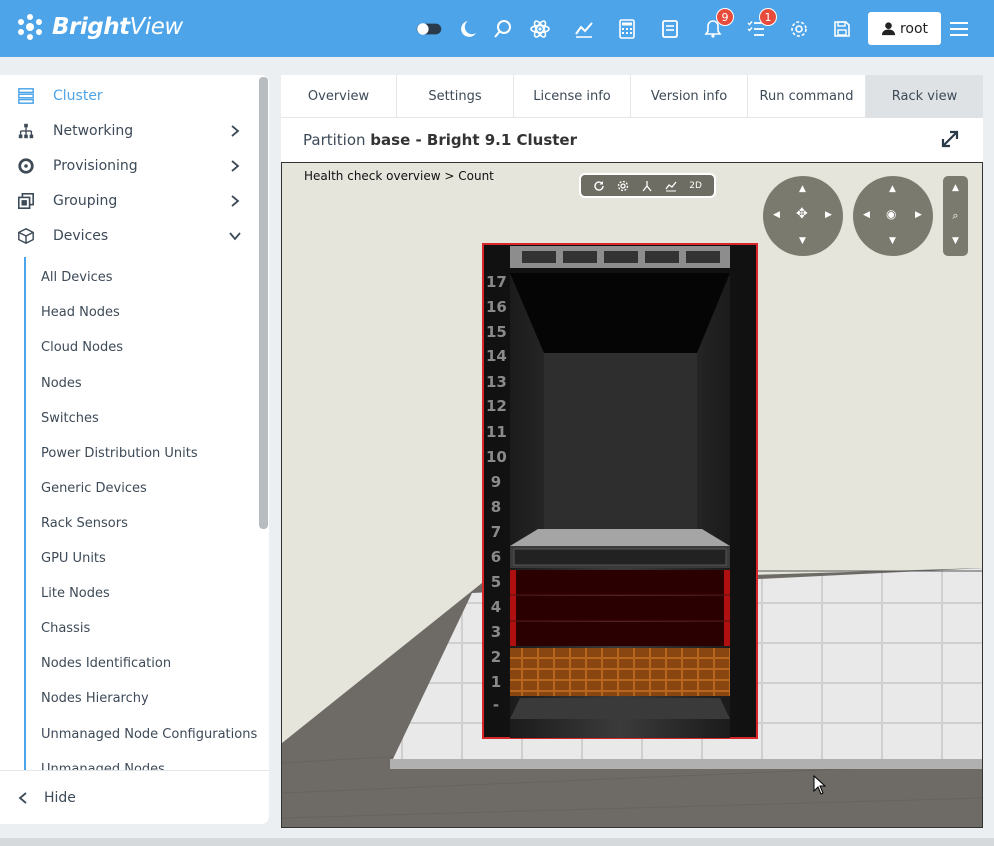 This screenshot has height=846, width=994. Describe the element at coordinates (842, 29) in the screenshot. I see `save-icon` at that location.